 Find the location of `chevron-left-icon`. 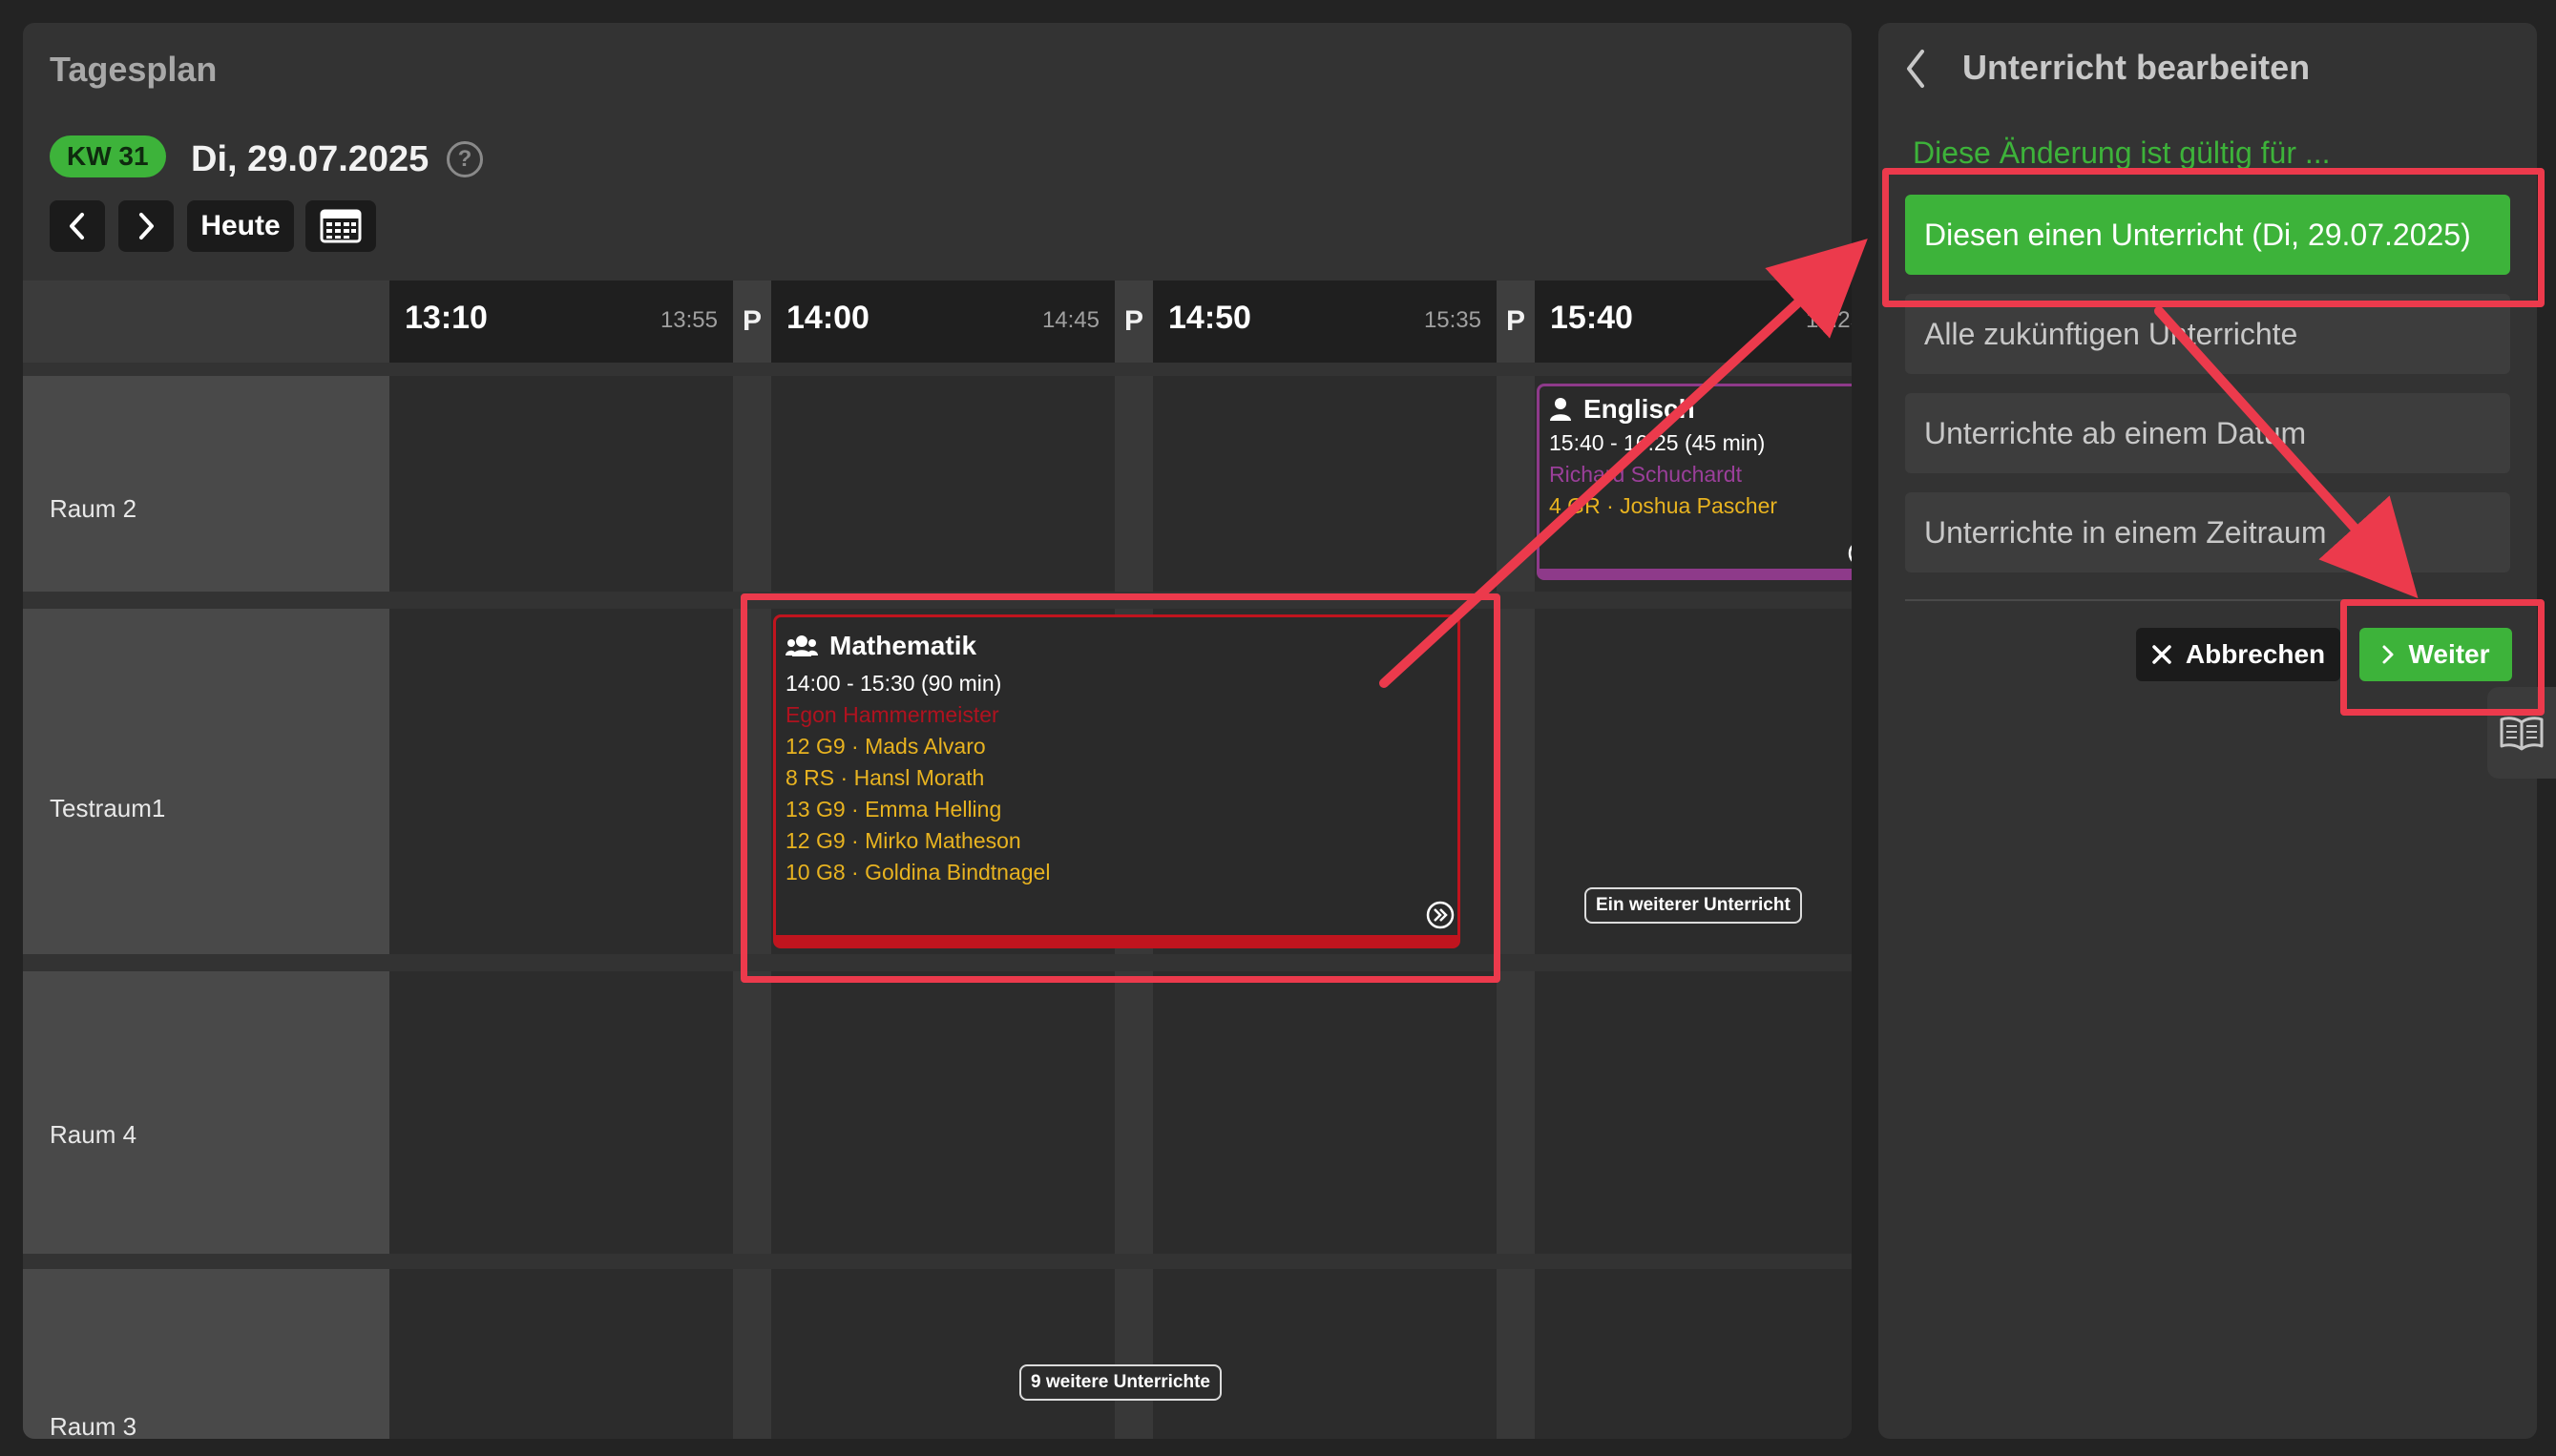

chevron-left-icon is located at coordinates (77, 226).